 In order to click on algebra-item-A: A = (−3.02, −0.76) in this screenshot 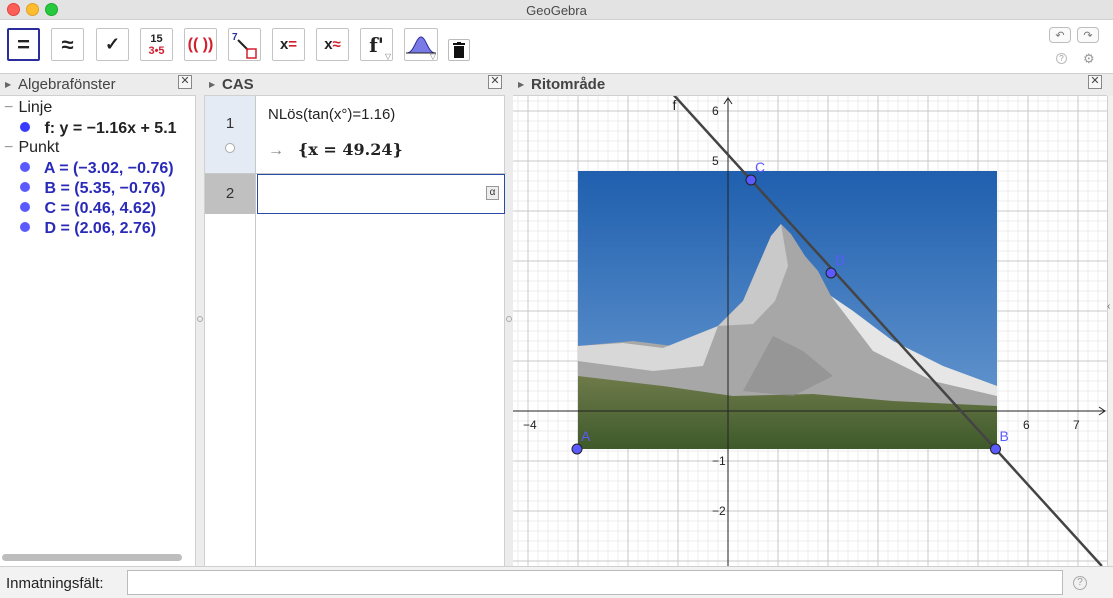, I will do `click(97, 169)`.